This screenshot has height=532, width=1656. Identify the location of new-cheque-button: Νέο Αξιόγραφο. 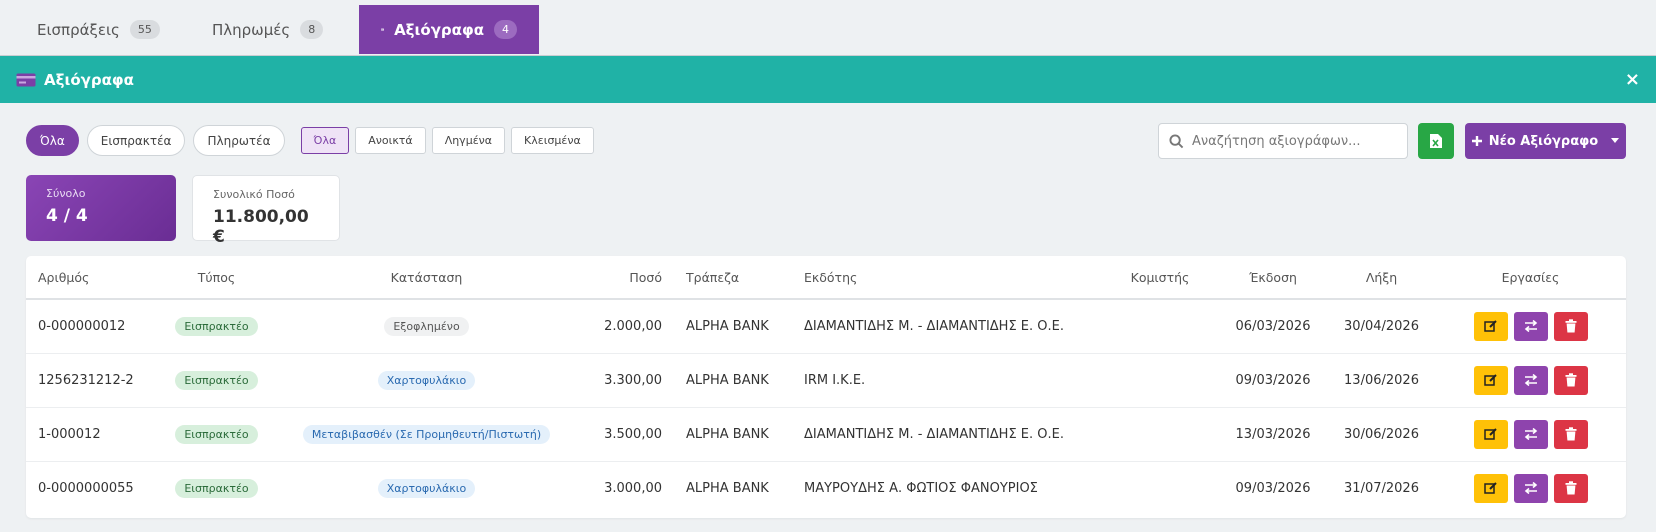
(1545, 141).